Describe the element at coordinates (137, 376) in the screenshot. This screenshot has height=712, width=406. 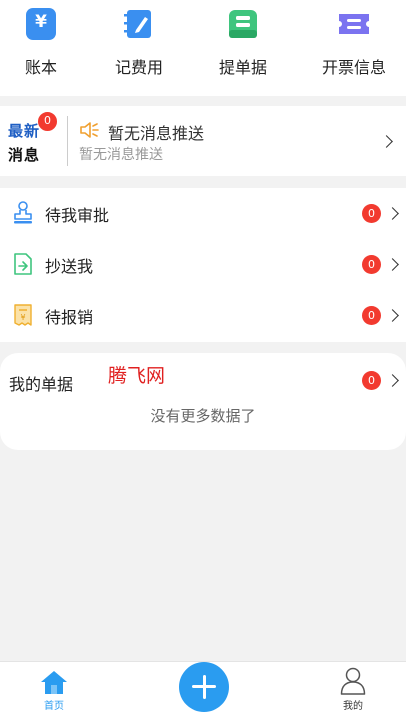
I see `watermark-text: 腾飞网` at that location.